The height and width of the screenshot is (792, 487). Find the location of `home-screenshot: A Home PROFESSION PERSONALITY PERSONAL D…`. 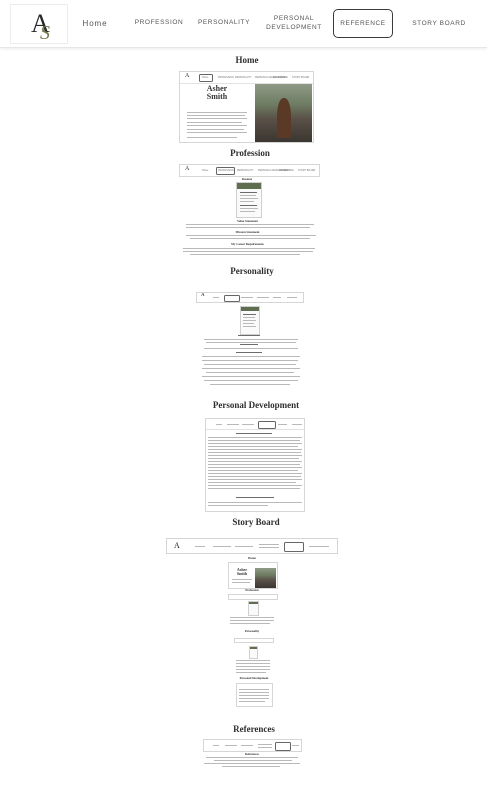

home-screenshot: A Home PROFESSION PERSONALITY PERSONAL D… is located at coordinates (246, 107).